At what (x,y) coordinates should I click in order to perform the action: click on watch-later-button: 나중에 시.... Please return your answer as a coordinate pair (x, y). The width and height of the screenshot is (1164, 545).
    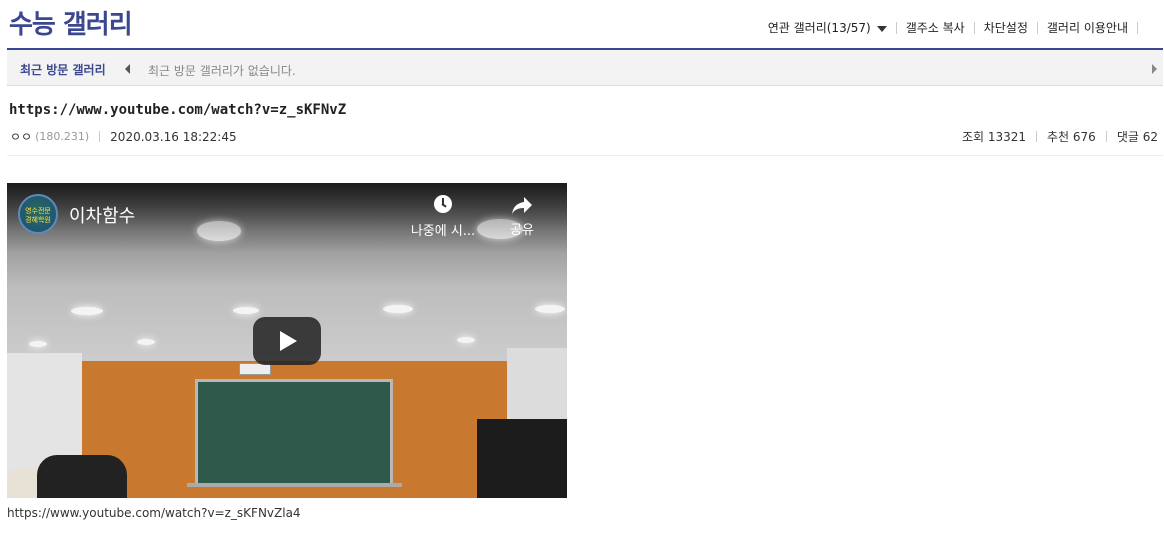
    Looking at the image, I should click on (443, 217).